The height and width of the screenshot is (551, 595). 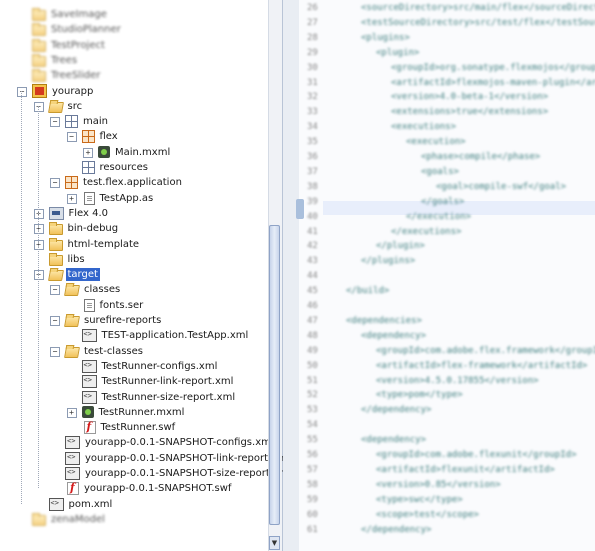 What do you see at coordinates (274, 543) in the screenshot?
I see `tree-scroll-down-button: ▼` at bounding box center [274, 543].